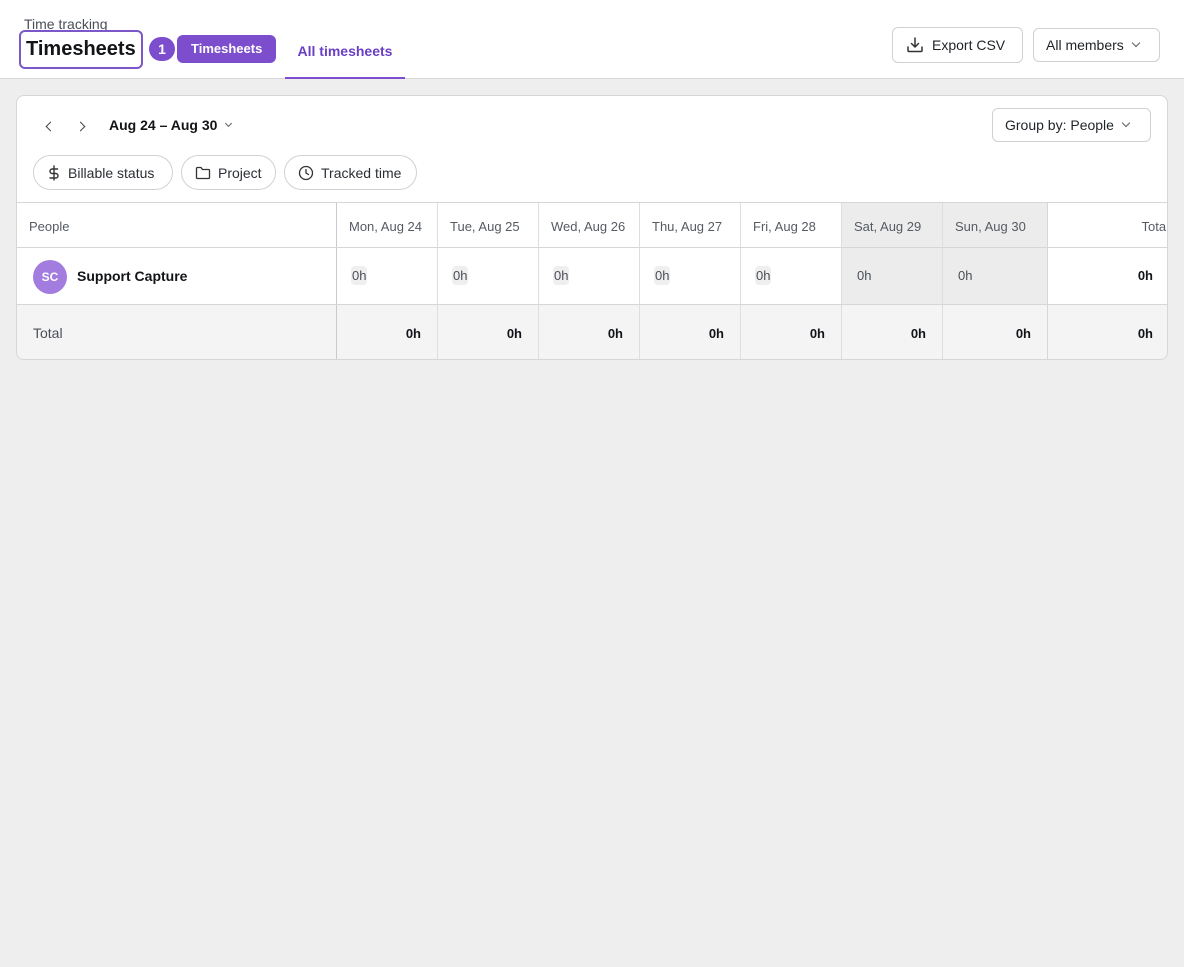 The image size is (1184, 967). I want to click on filter-label: Billable status, so click(111, 172).